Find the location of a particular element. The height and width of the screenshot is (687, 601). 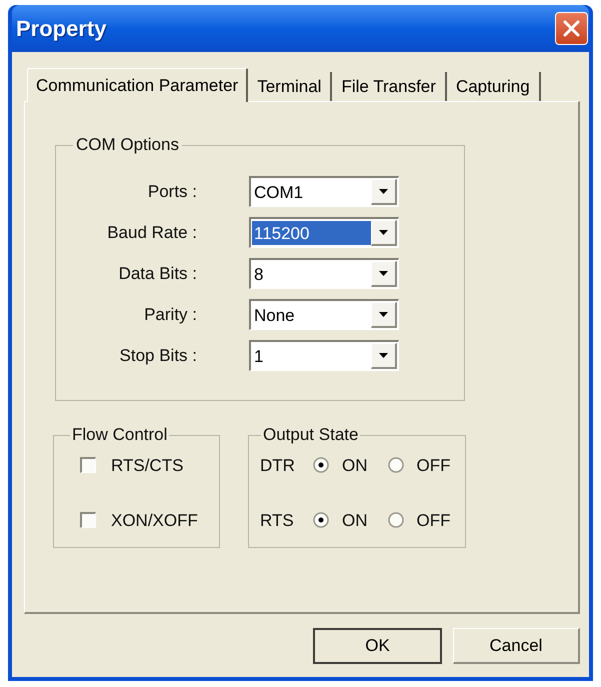

group-title: Flow Control is located at coordinates (119, 435).